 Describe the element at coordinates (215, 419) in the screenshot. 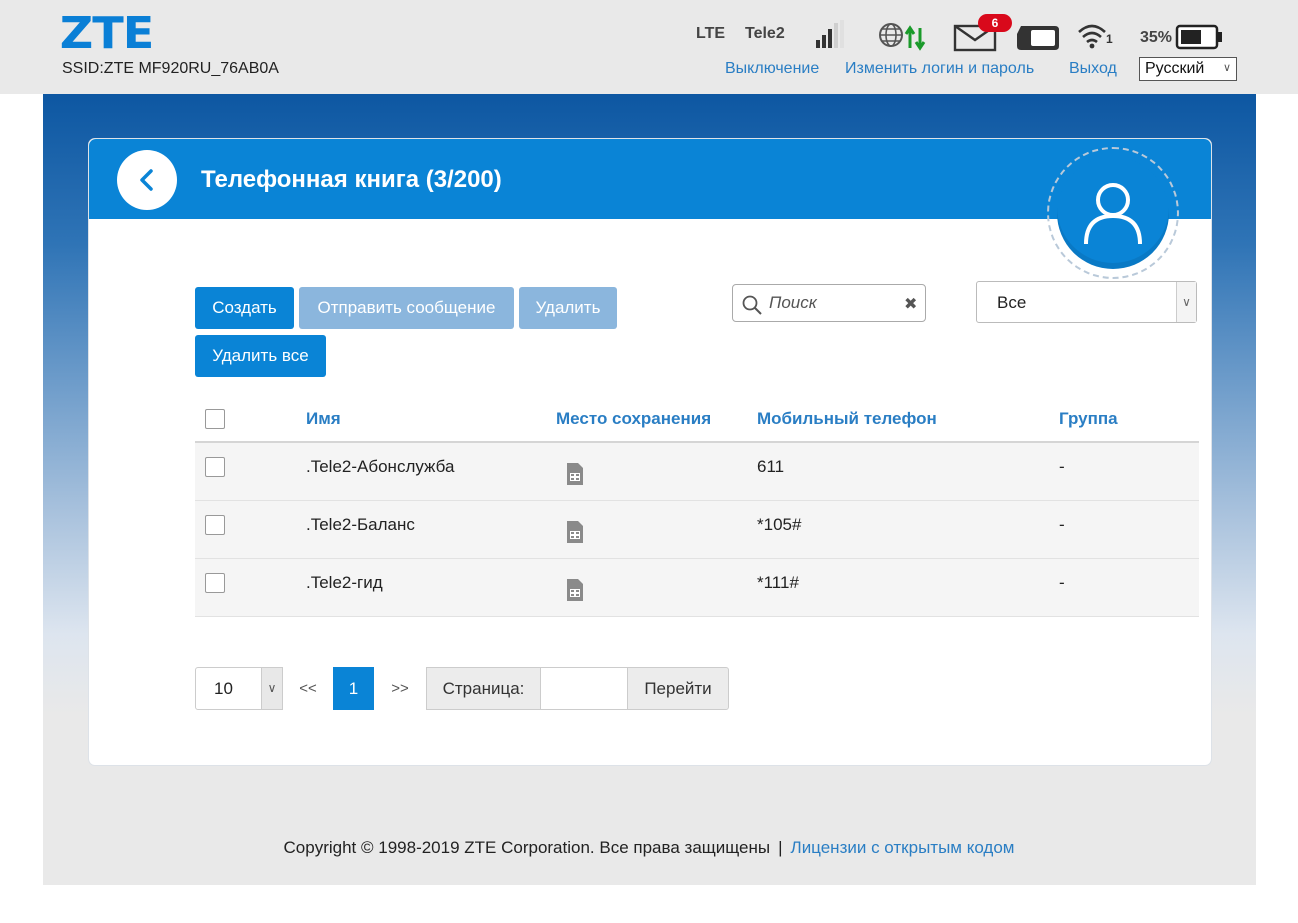

I see `select-all-checkbox` at that location.